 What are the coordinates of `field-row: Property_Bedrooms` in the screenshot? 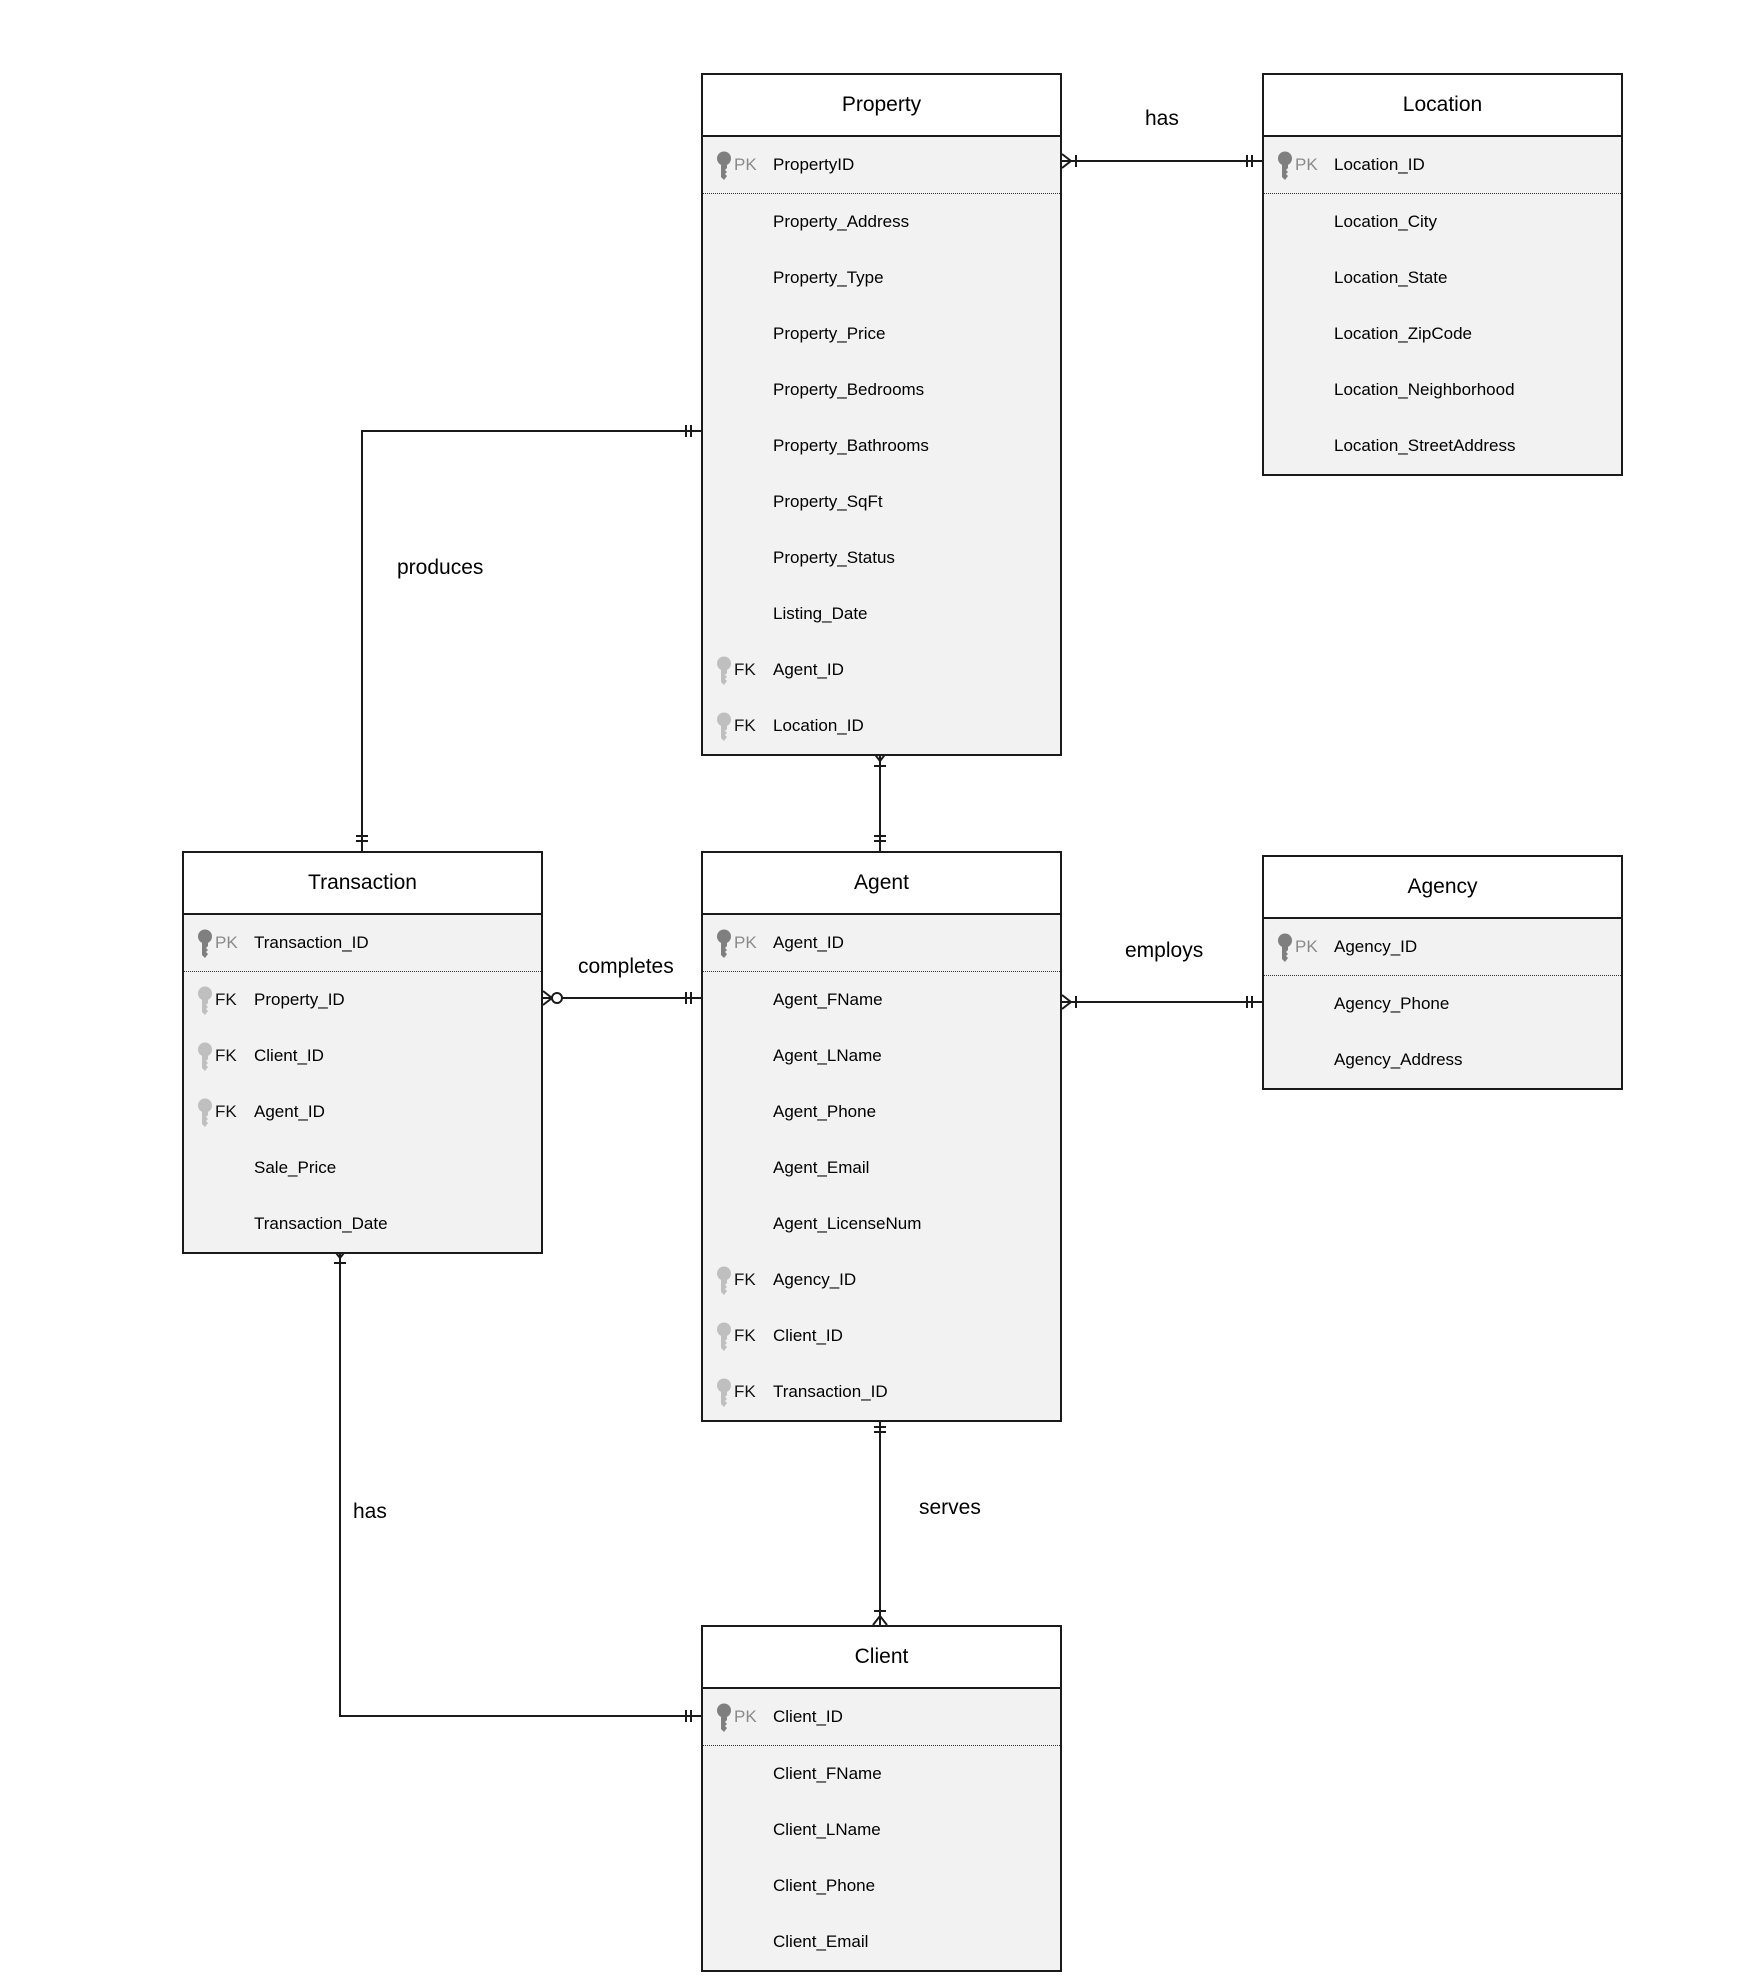 It's located at (881, 390).